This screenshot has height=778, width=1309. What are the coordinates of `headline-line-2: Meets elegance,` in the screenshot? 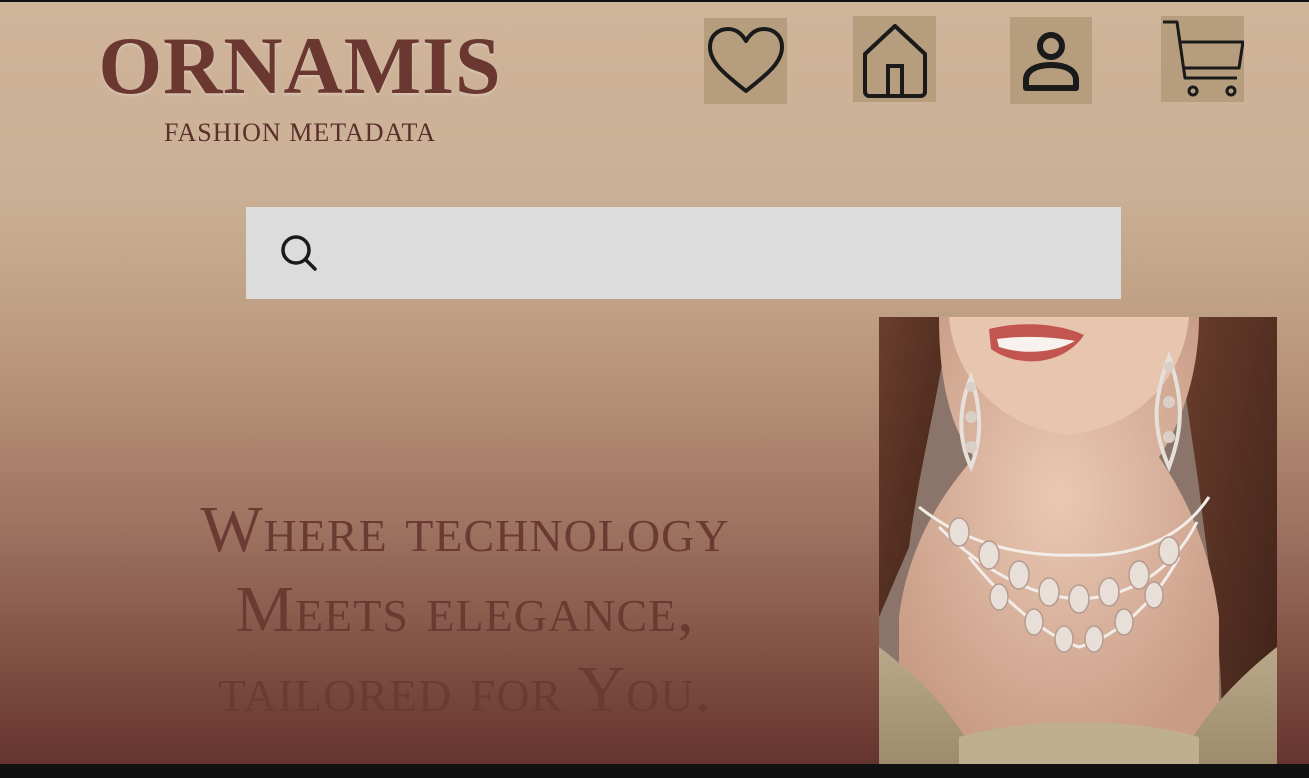 It's located at (465, 609).